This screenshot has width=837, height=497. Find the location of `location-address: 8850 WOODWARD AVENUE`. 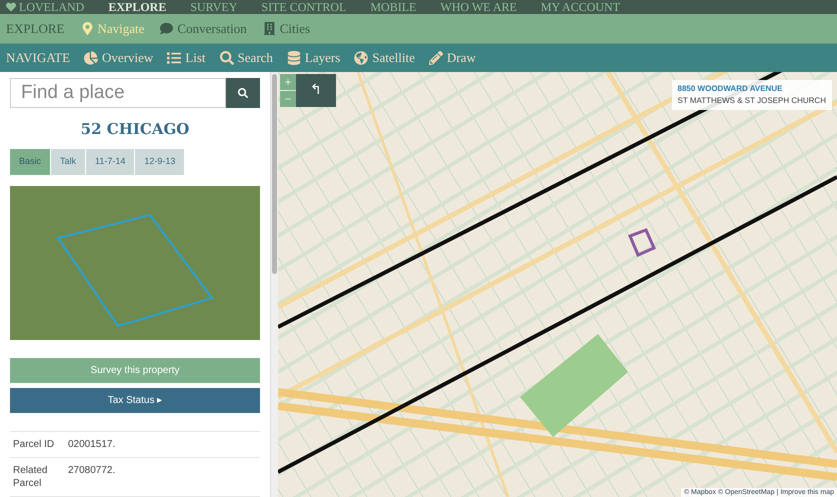

location-address: 8850 WOODWARD AVENUE is located at coordinates (731, 89).